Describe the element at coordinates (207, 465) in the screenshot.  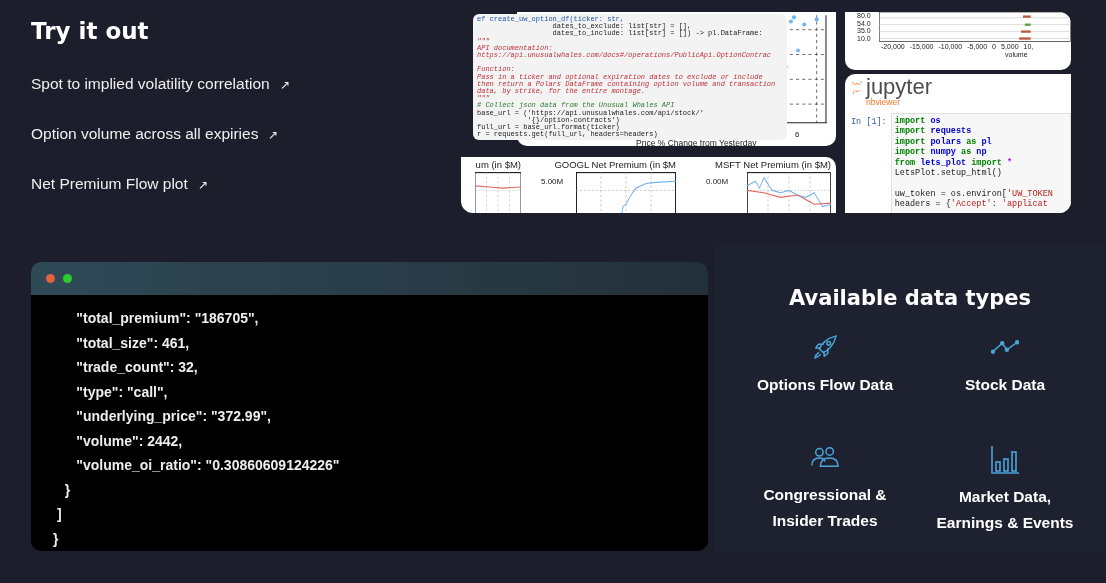
I see `json-line: "volume_oi_ratio": "0.30860609124226"` at that location.